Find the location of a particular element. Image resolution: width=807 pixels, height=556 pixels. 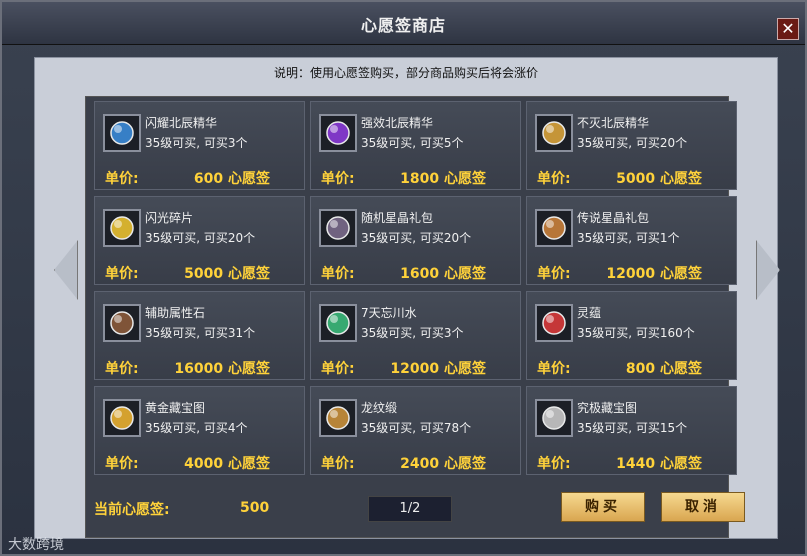

item-requirement: 35级可买, 可买4个 is located at coordinates (196, 428).